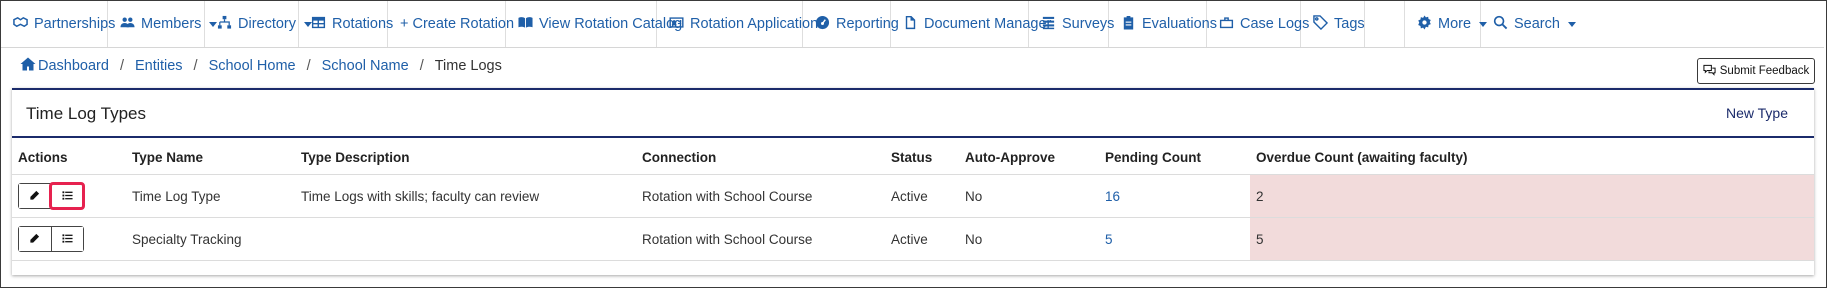  What do you see at coordinates (1088, 24) in the screenshot?
I see `nav-surveys-label: Surveys` at bounding box center [1088, 24].